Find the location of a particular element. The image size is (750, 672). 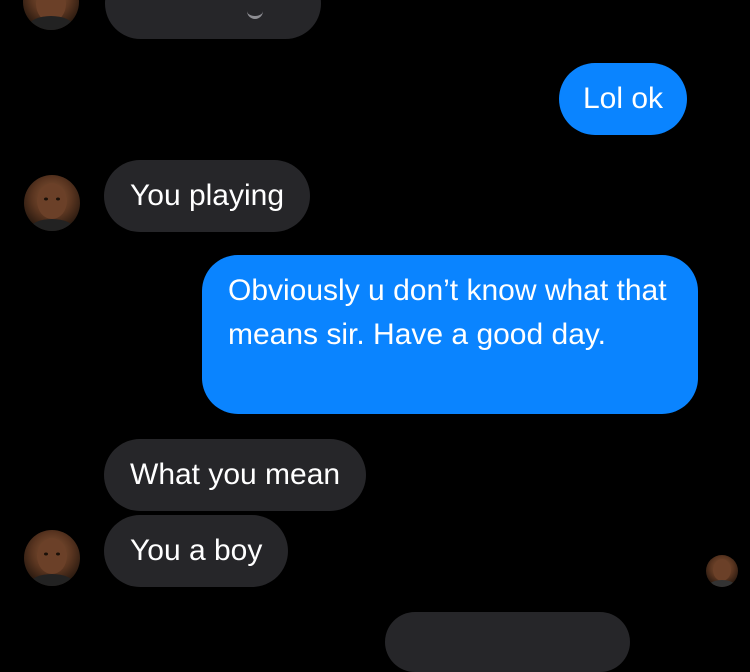

message-bubble-outgoing: Lol ok is located at coordinates (623, 99).